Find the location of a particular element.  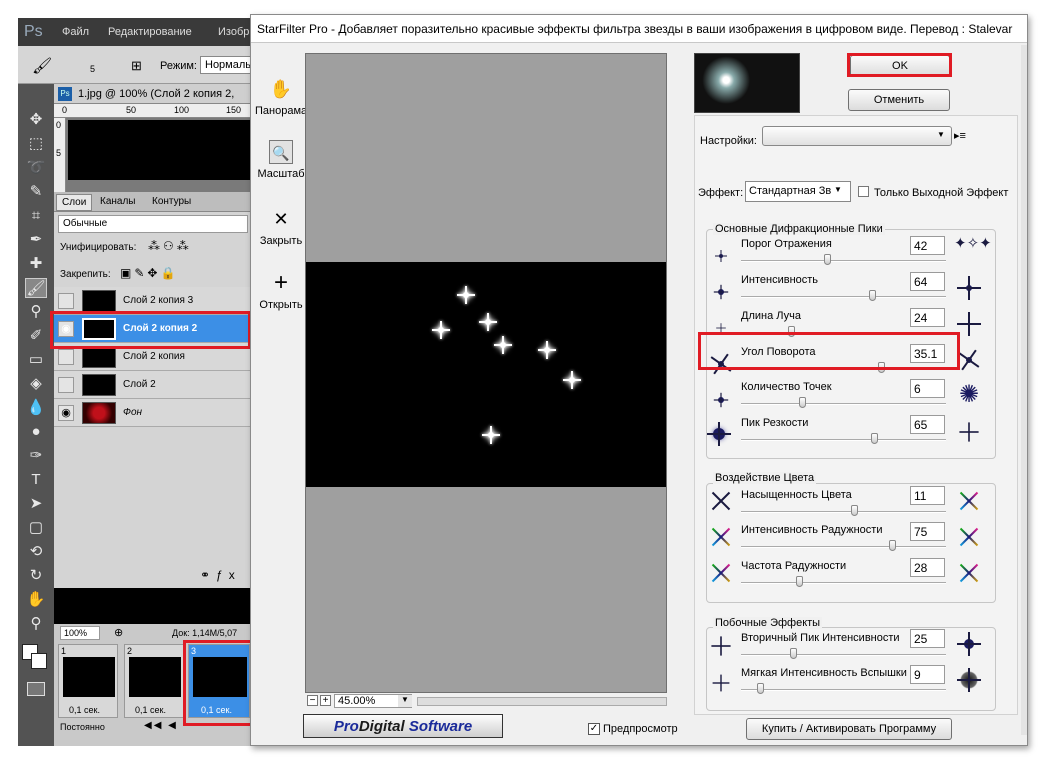

crop-tool-icon: ⌗ is located at coordinates (36, 216).